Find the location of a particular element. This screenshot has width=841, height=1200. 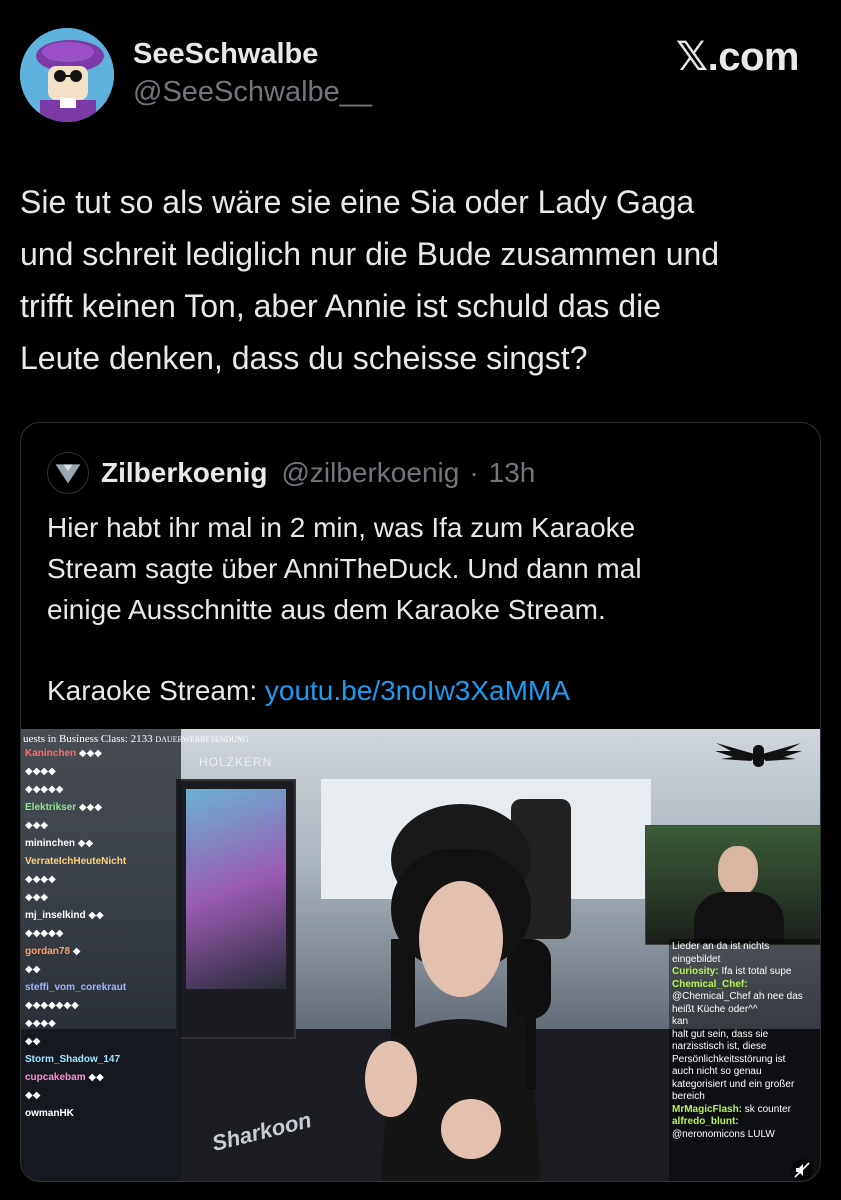

chat-row: mj_inselkind ◆◆ is located at coordinates (64, 915).